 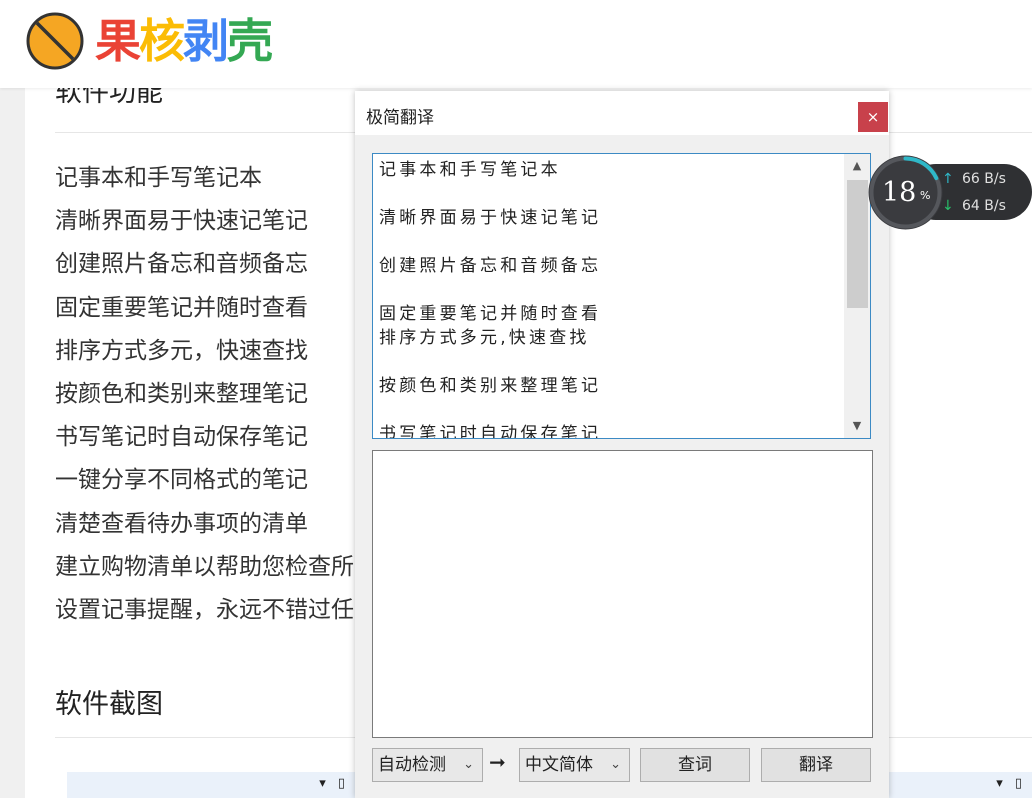 I want to click on scroll-down-icon: ▼, so click(x=857, y=426).